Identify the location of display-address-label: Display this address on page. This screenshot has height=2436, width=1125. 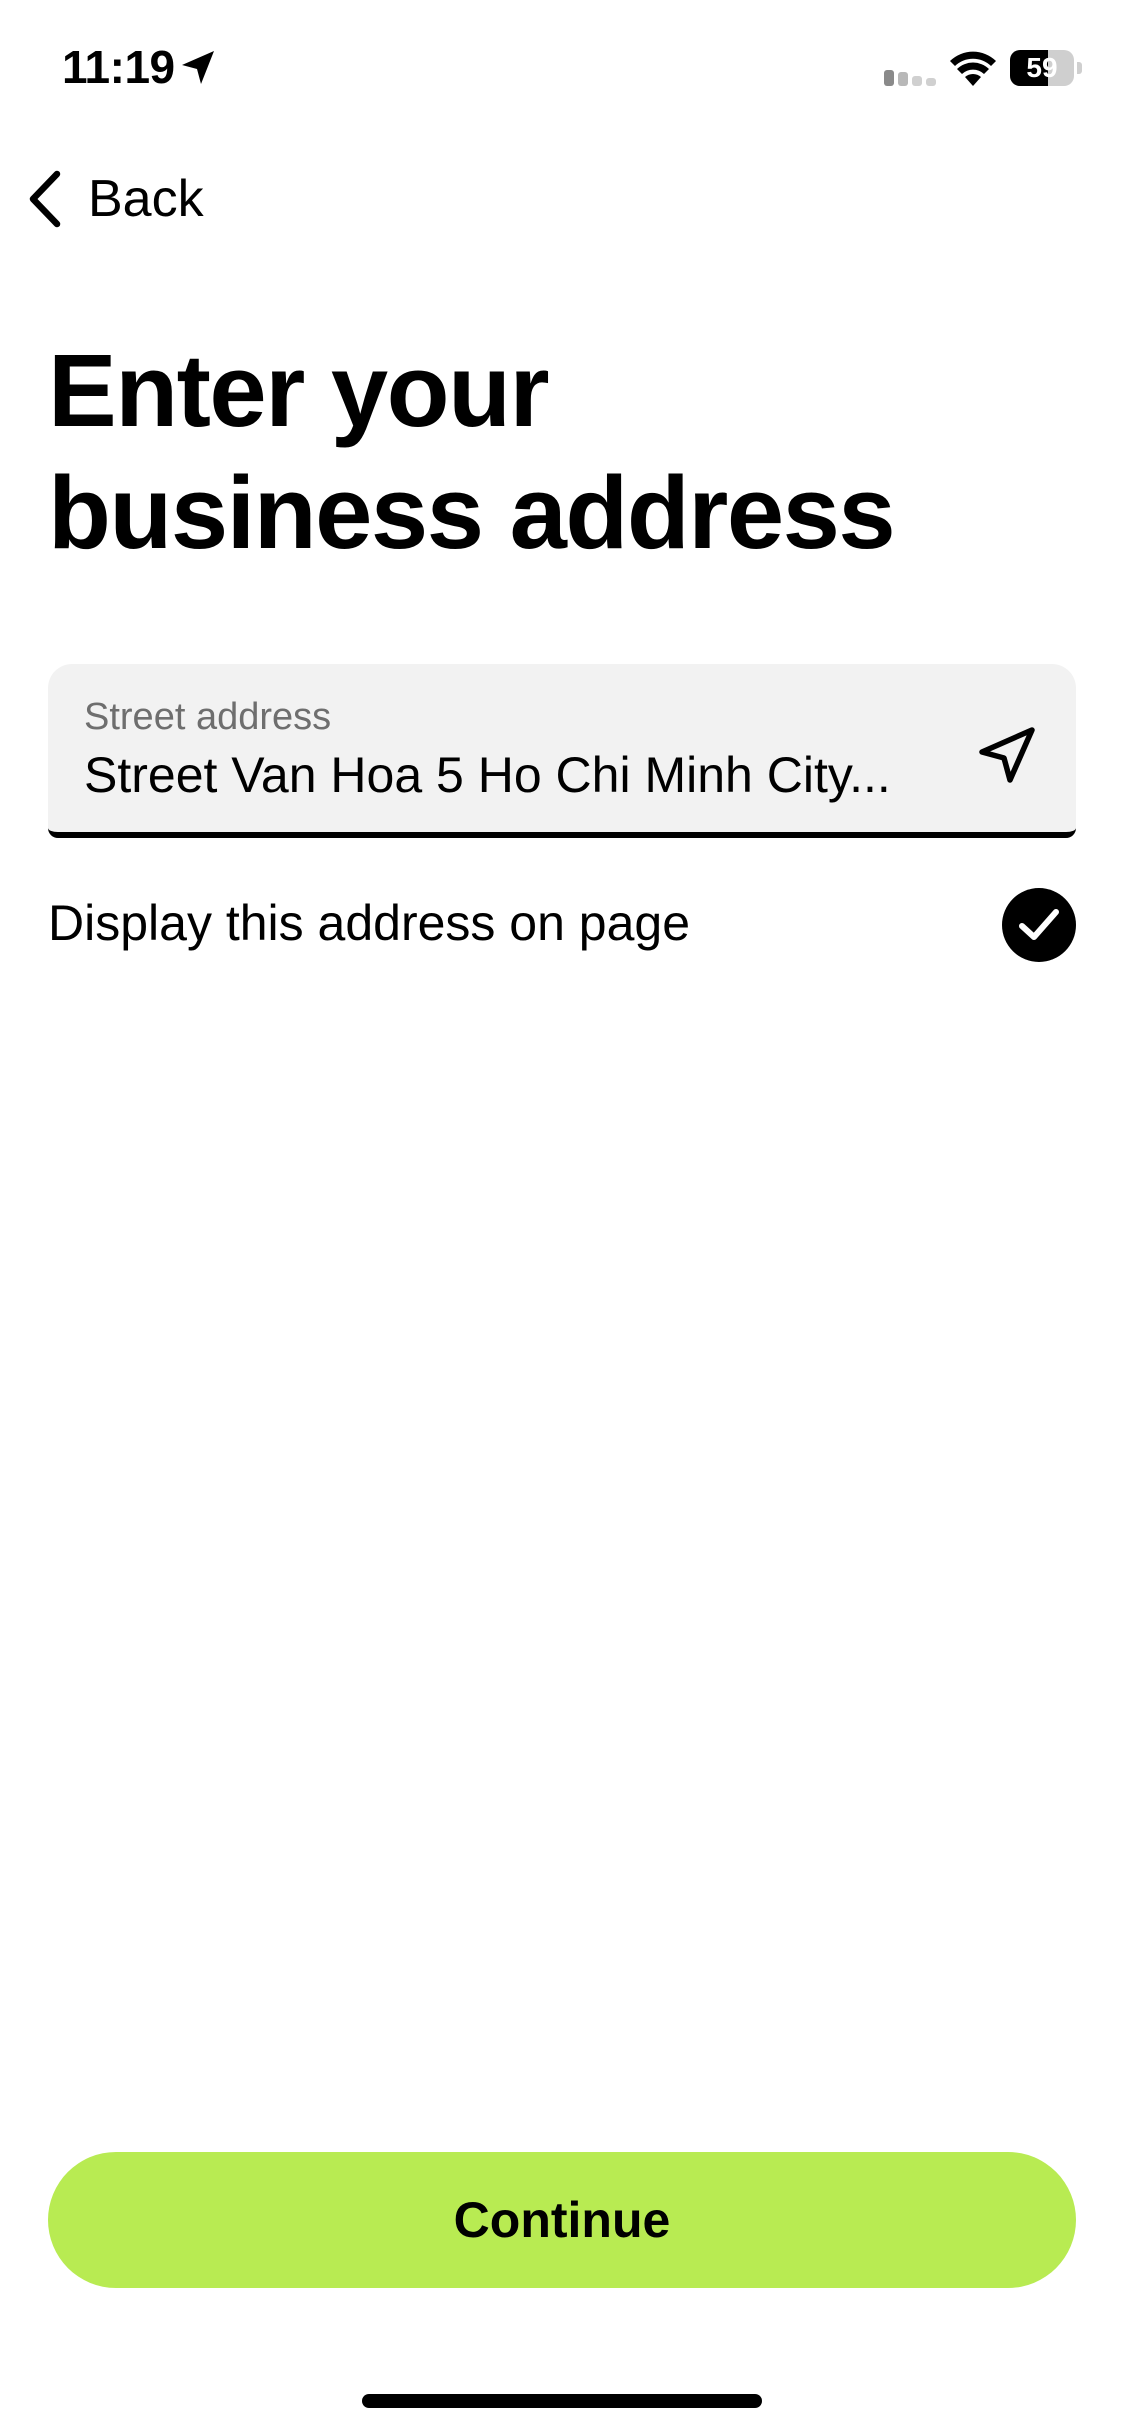
(369, 923).